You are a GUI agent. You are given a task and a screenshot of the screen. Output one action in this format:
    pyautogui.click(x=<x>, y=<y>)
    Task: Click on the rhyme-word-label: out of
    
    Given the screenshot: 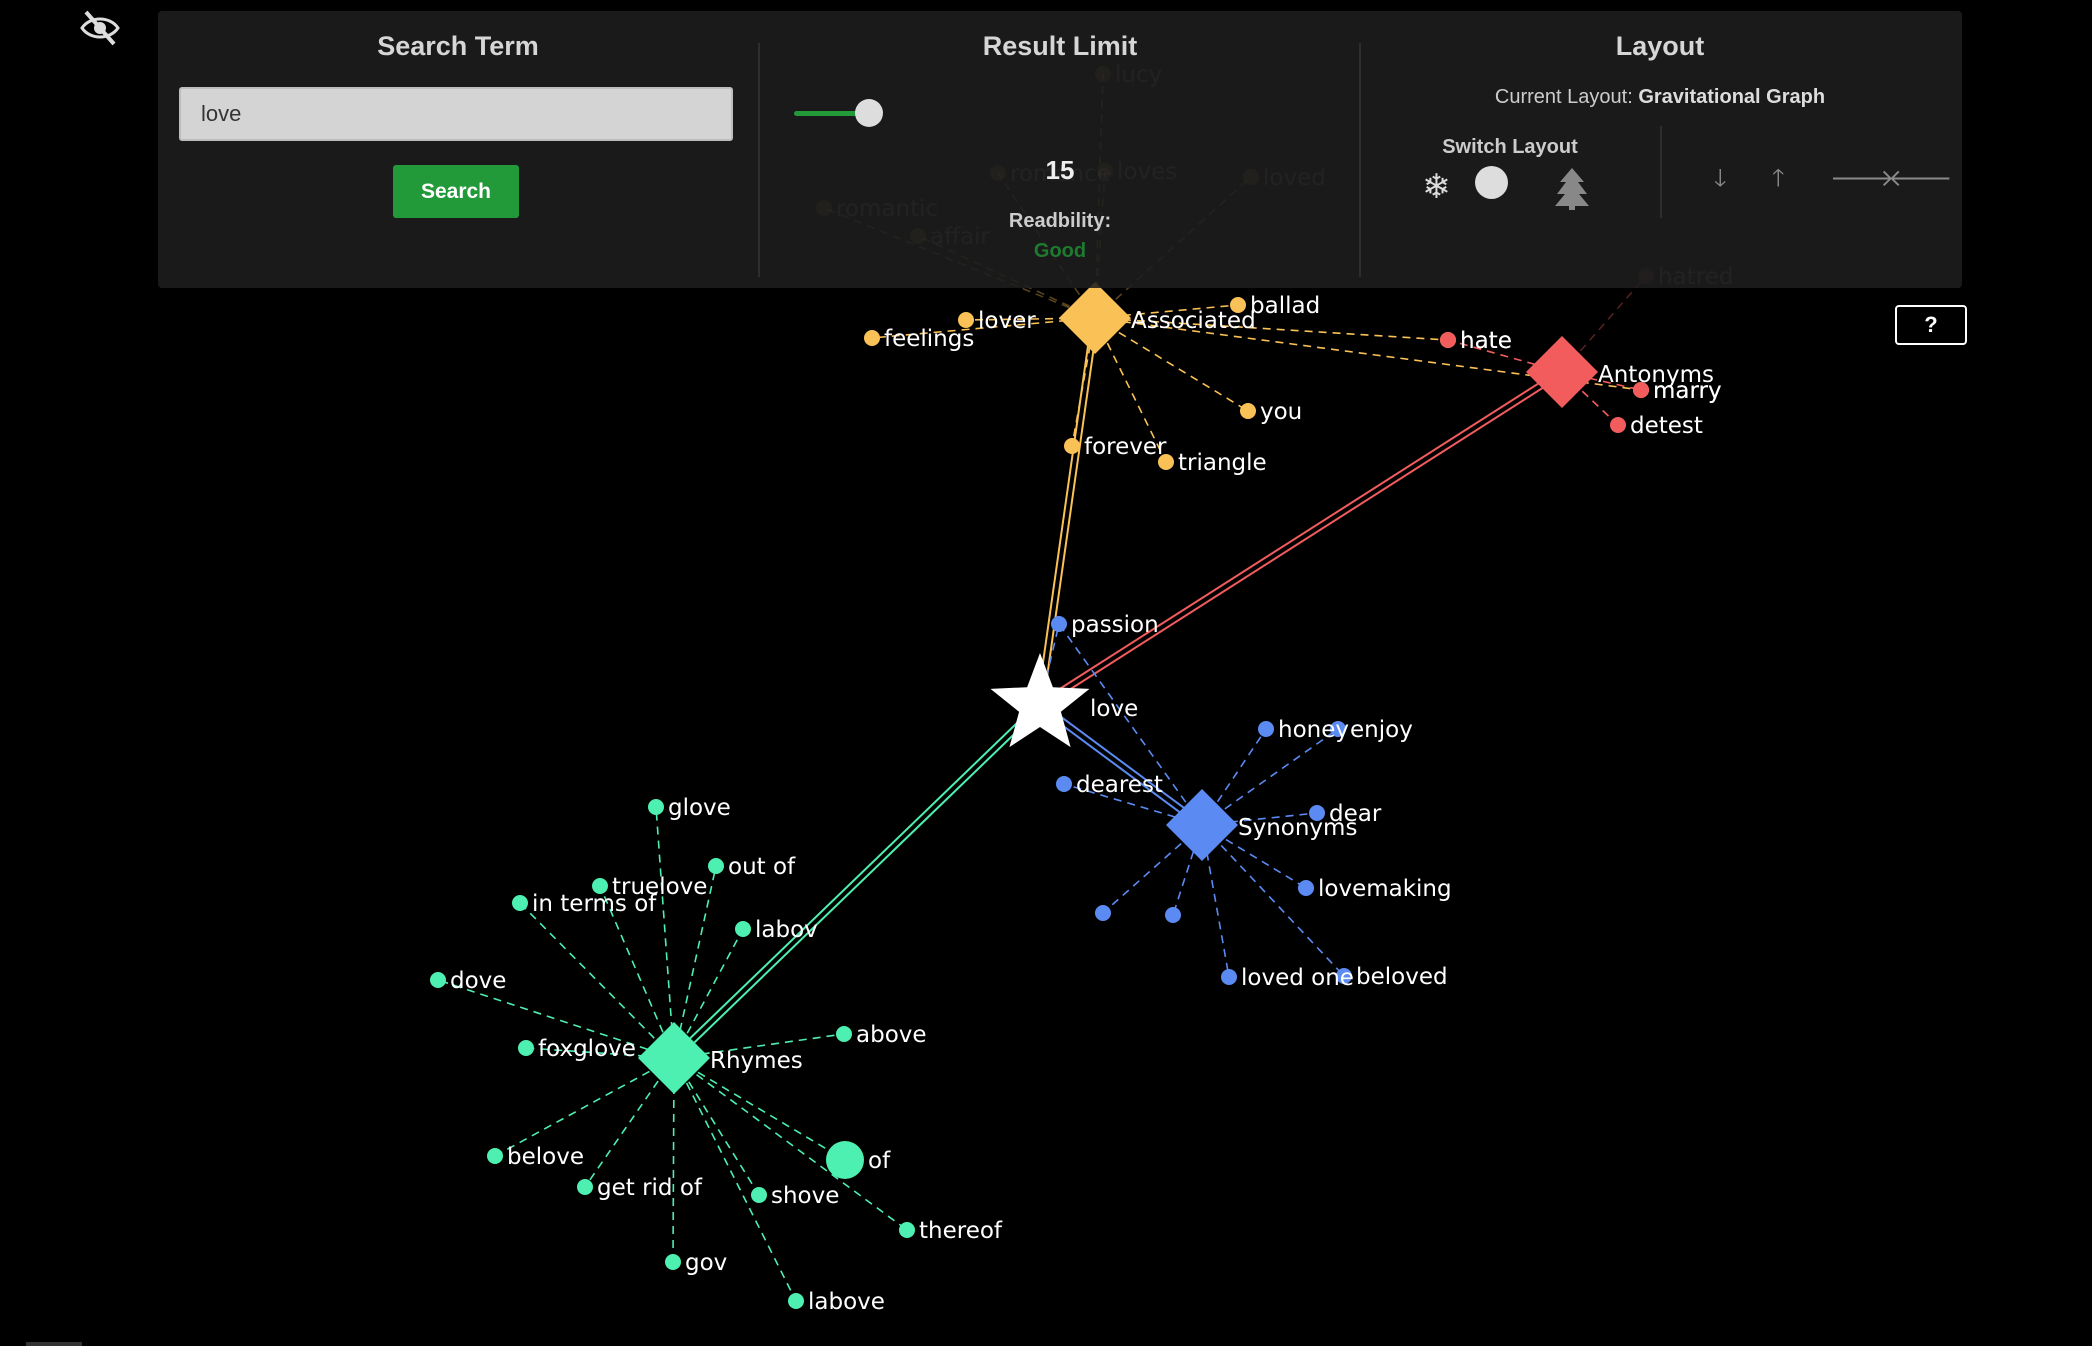 What is the action you would take?
    pyautogui.click(x=762, y=867)
    